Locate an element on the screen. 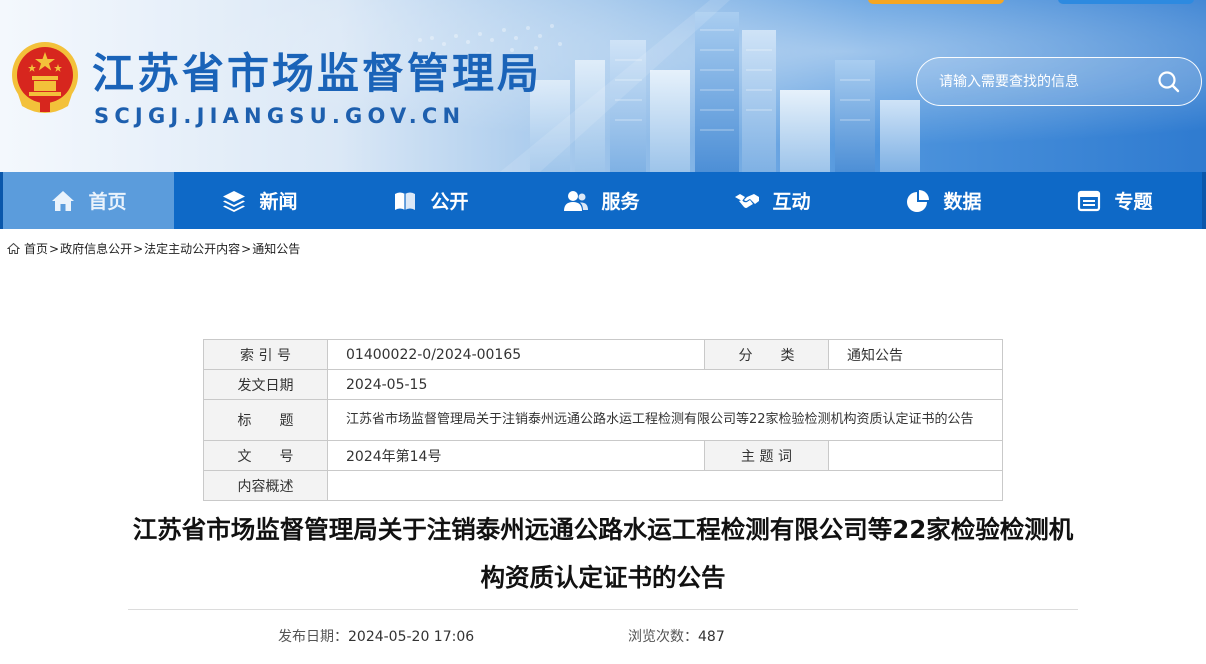  table-row: 发文日期 2024-05-15 is located at coordinates (603, 384).